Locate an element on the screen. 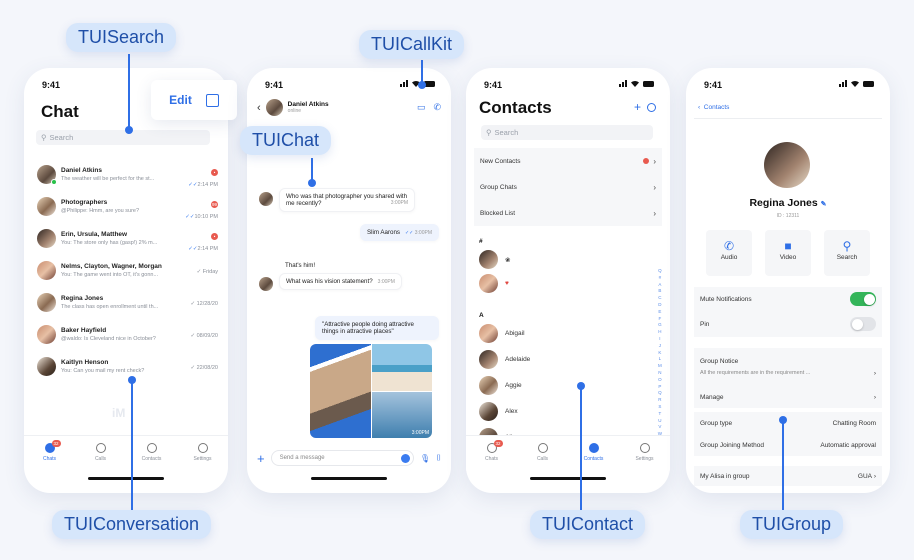  message-input: Send a message is located at coordinates (342, 458).